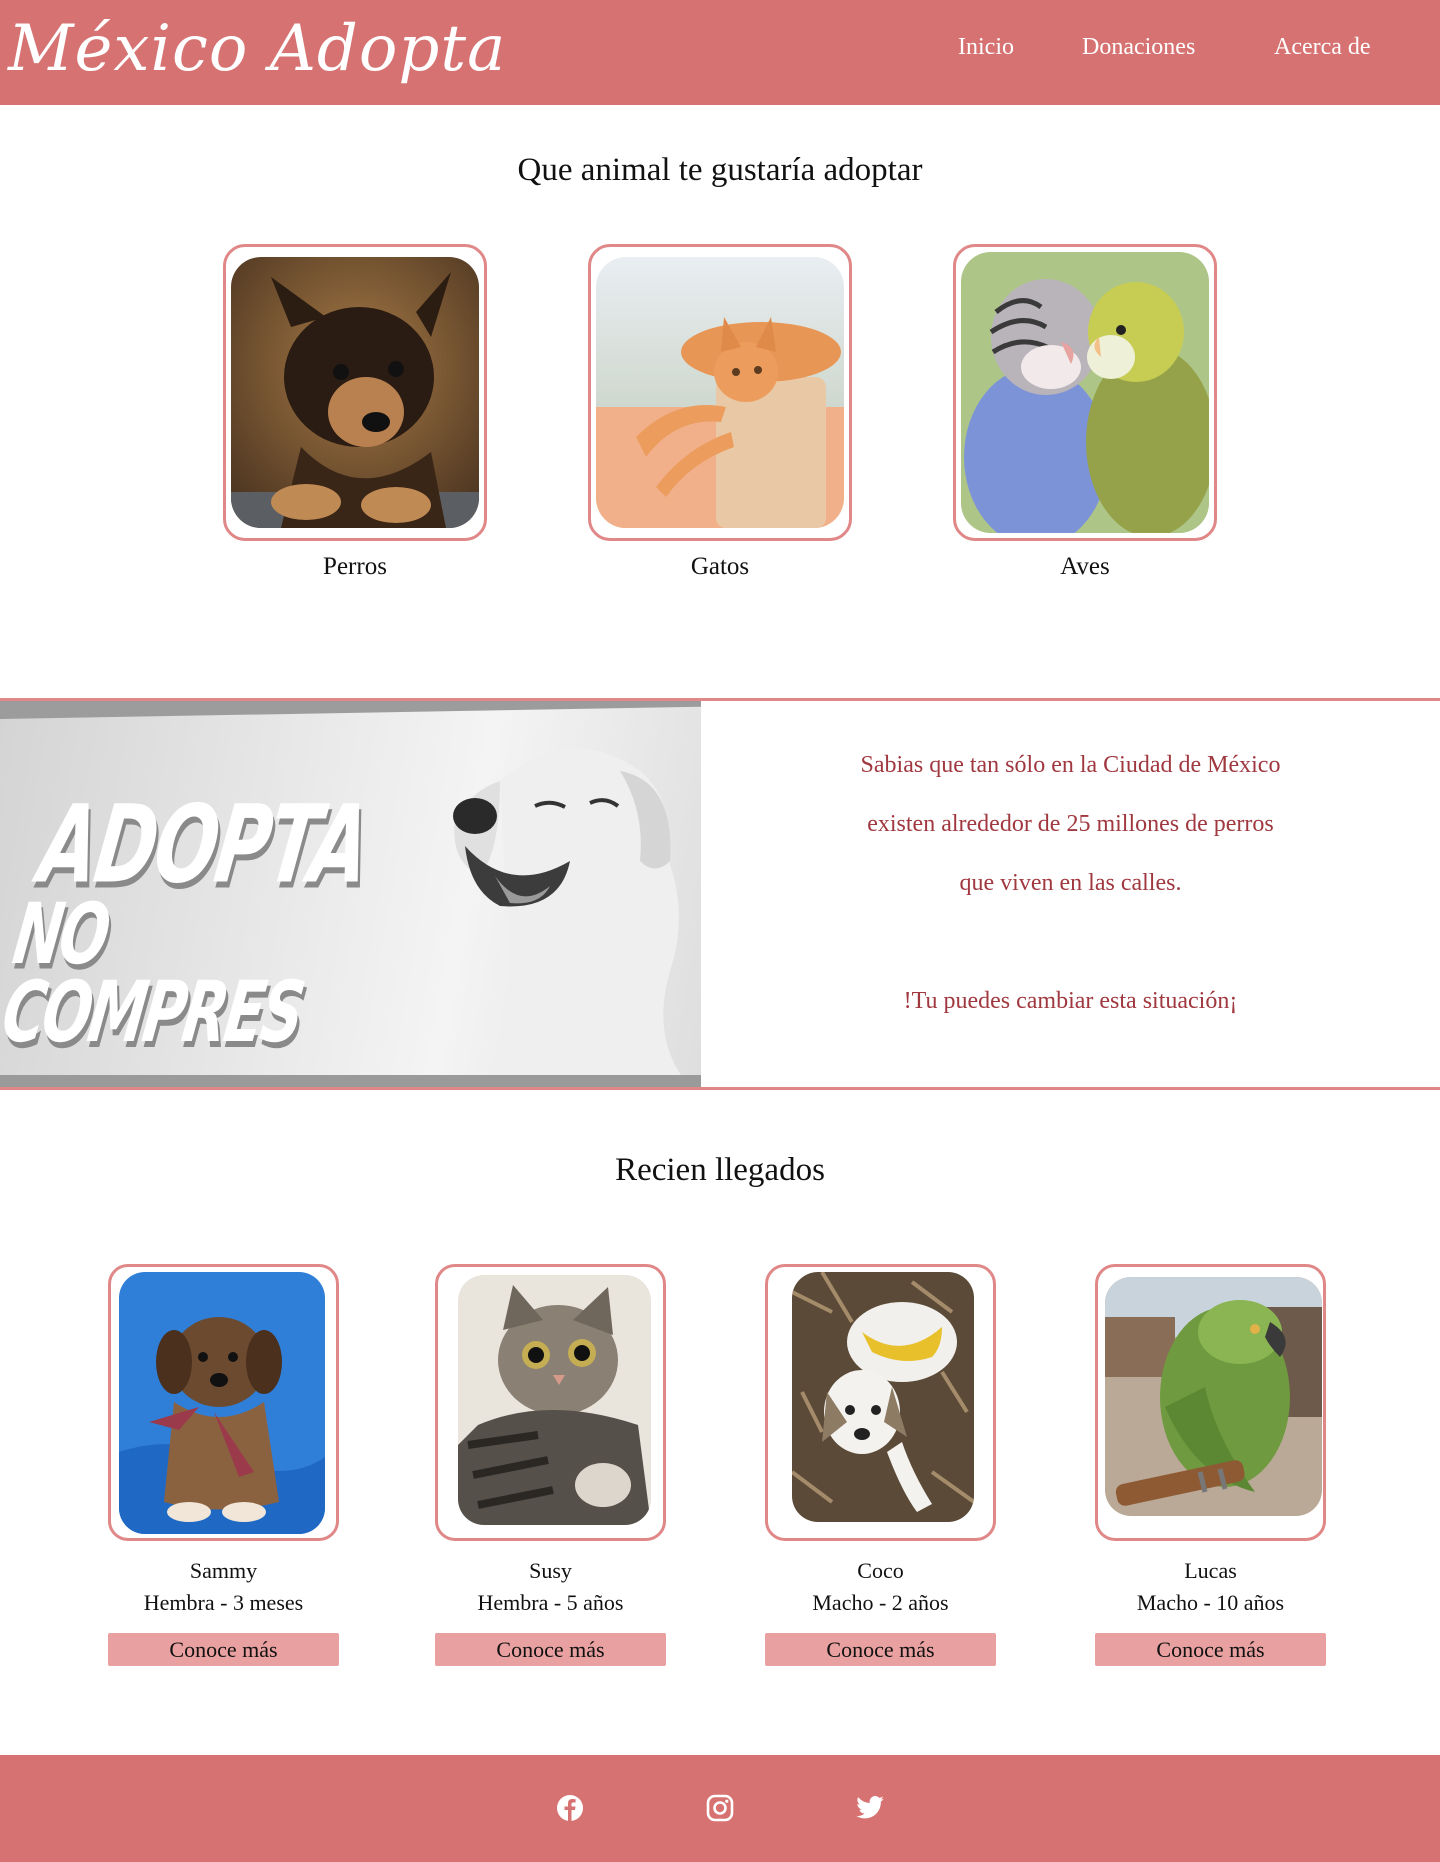 Image resolution: width=1440 pixels, height=1862 pixels. I want to click on category-label: Gatos, so click(720, 566).